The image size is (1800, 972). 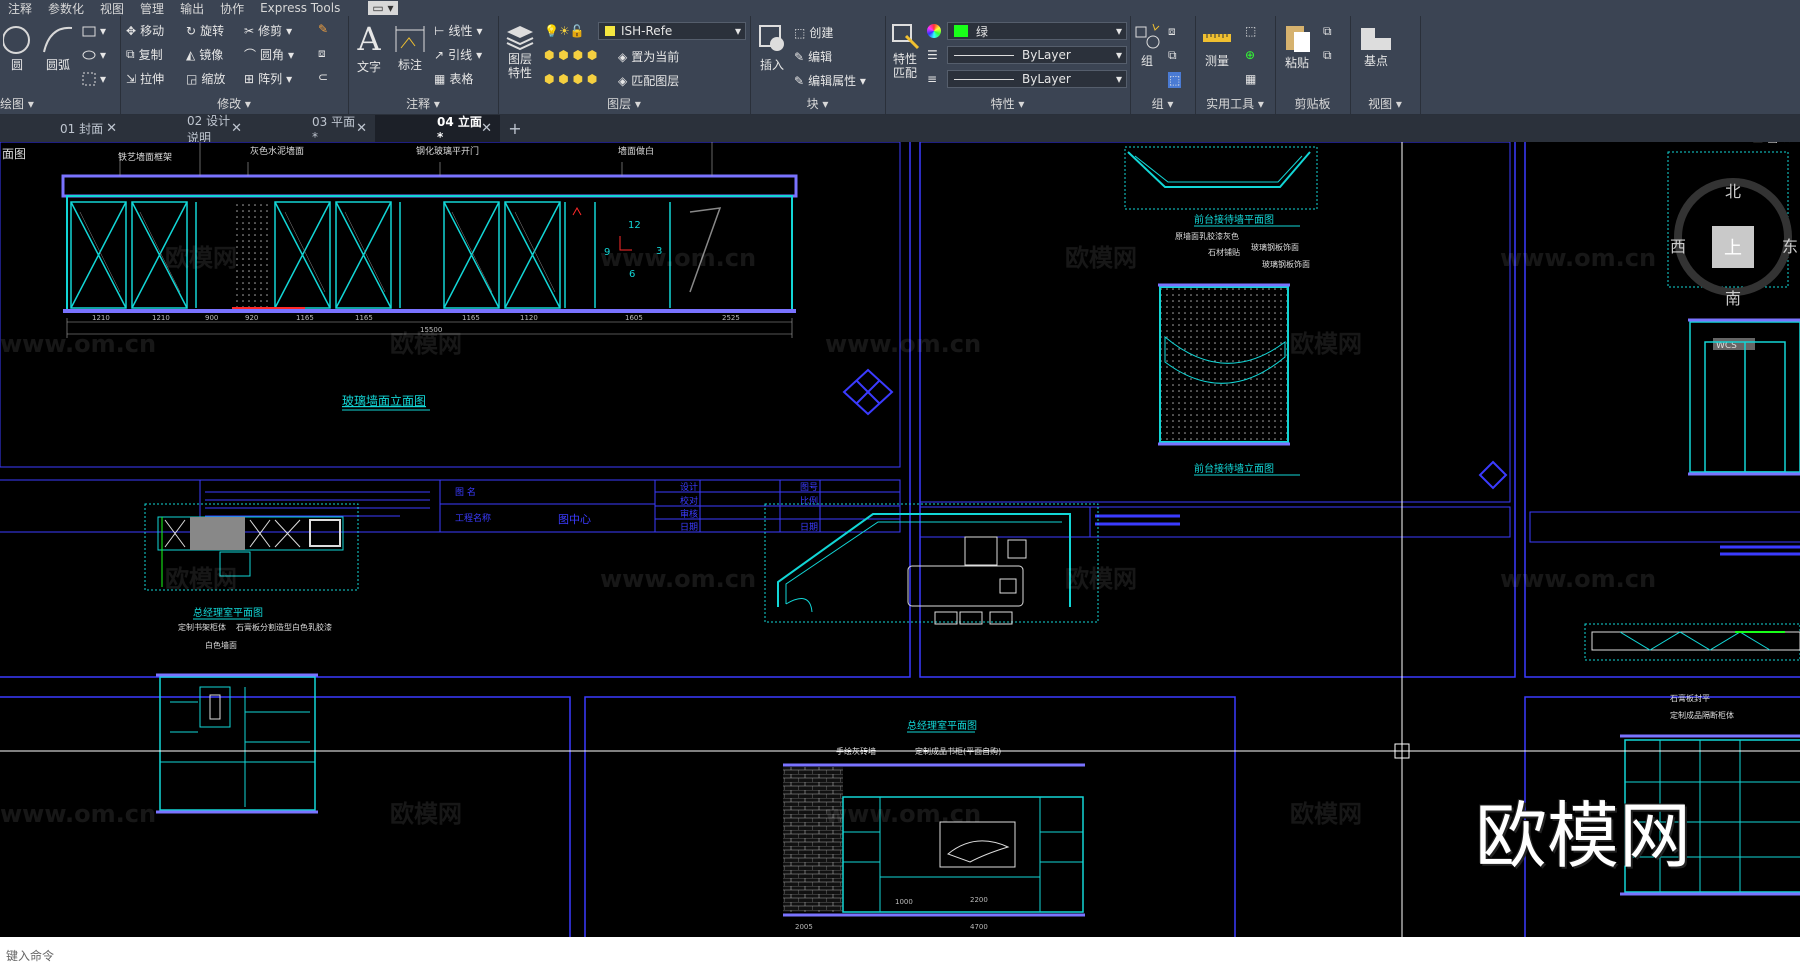 What do you see at coordinates (1376, 46) in the screenshot?
I see `base-point-button: 基点` at bounding box center [1376, 46].